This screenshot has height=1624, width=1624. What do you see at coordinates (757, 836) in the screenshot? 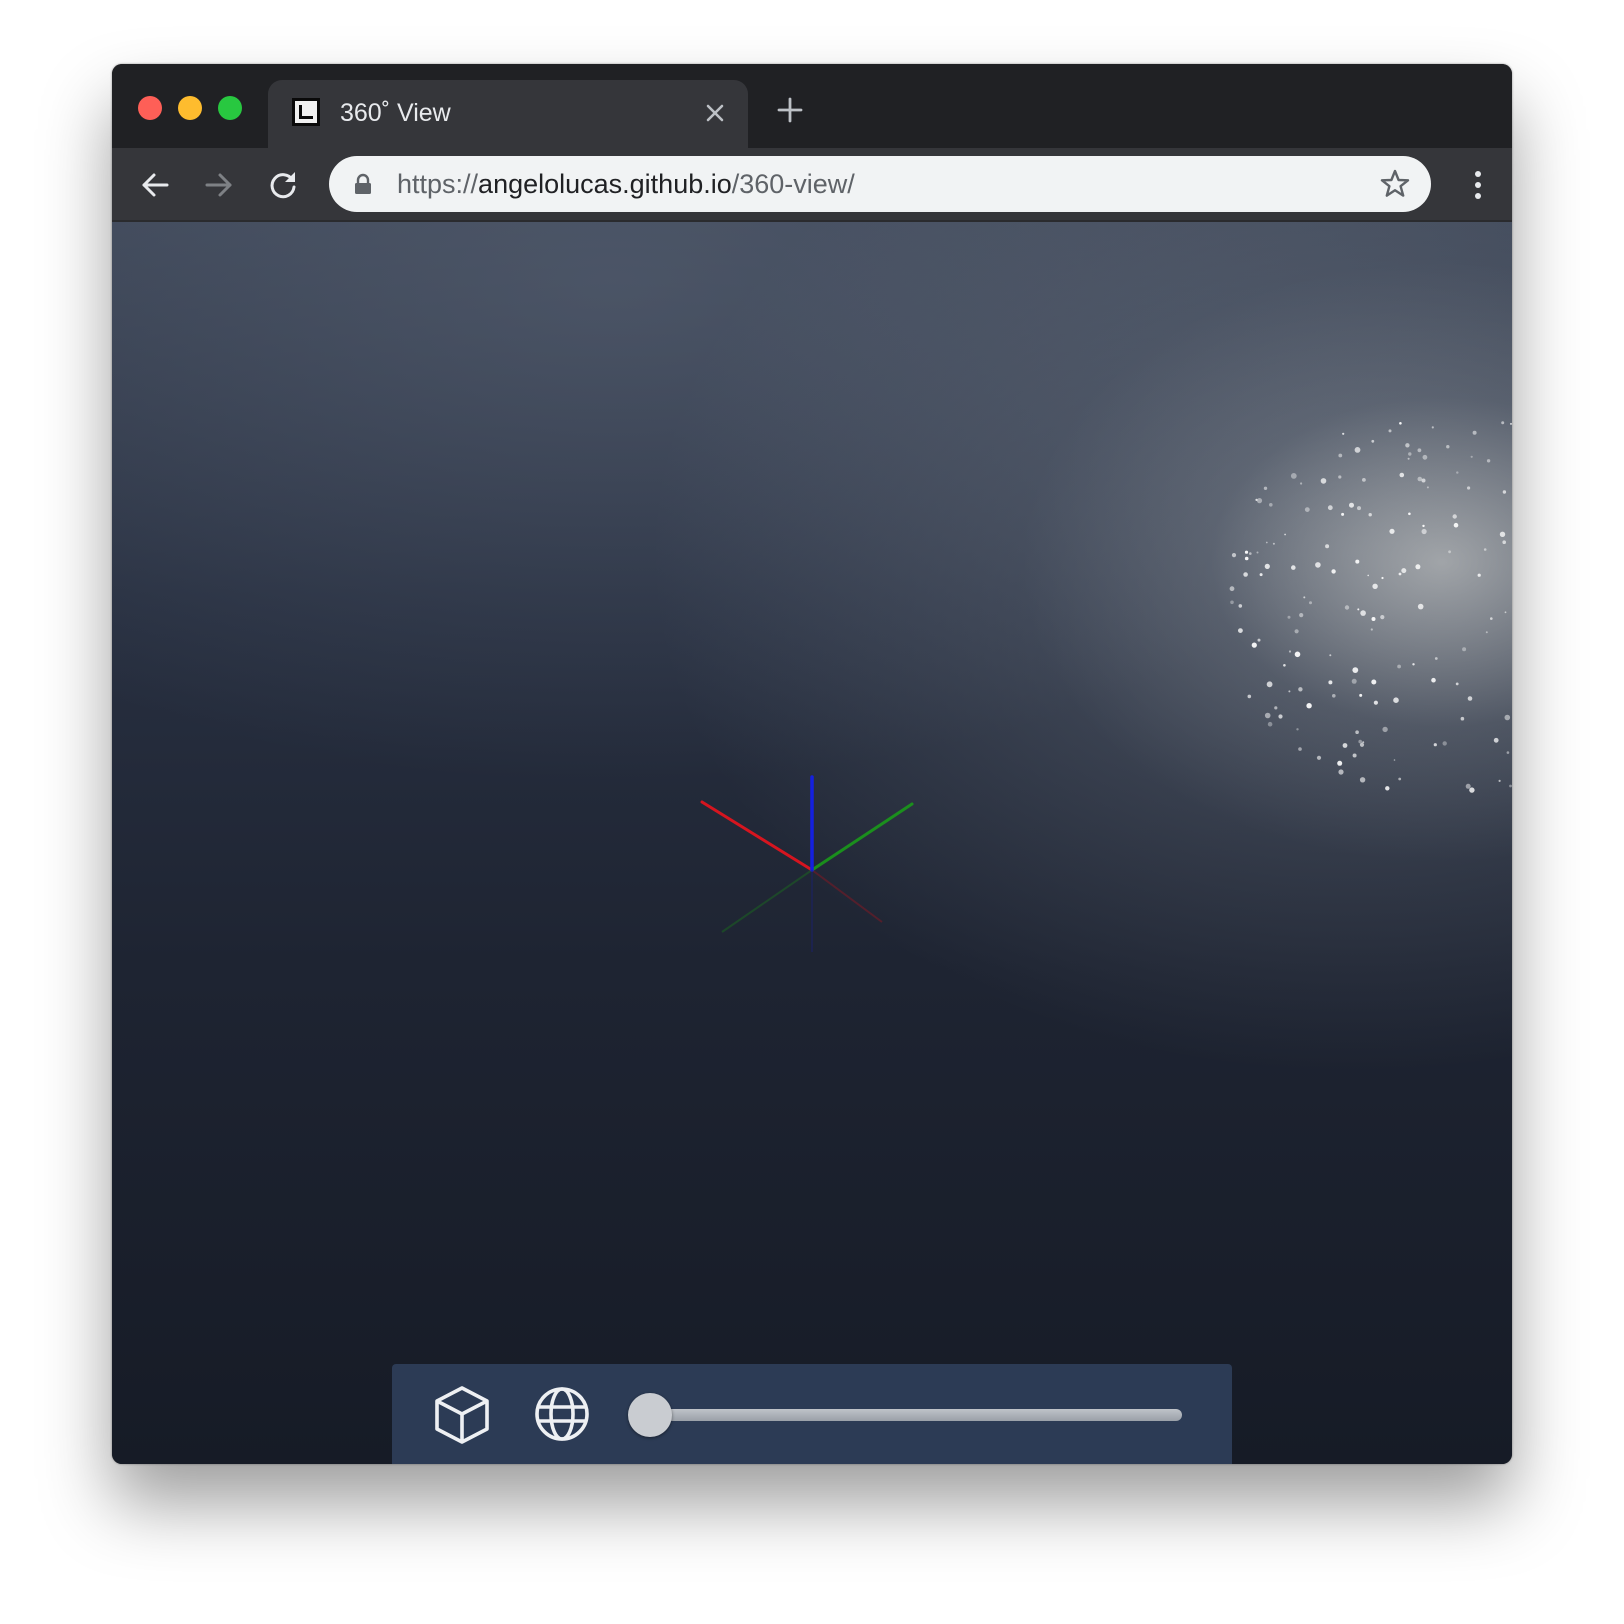
I see `x-axis-line` at bounding box center [757, 836].